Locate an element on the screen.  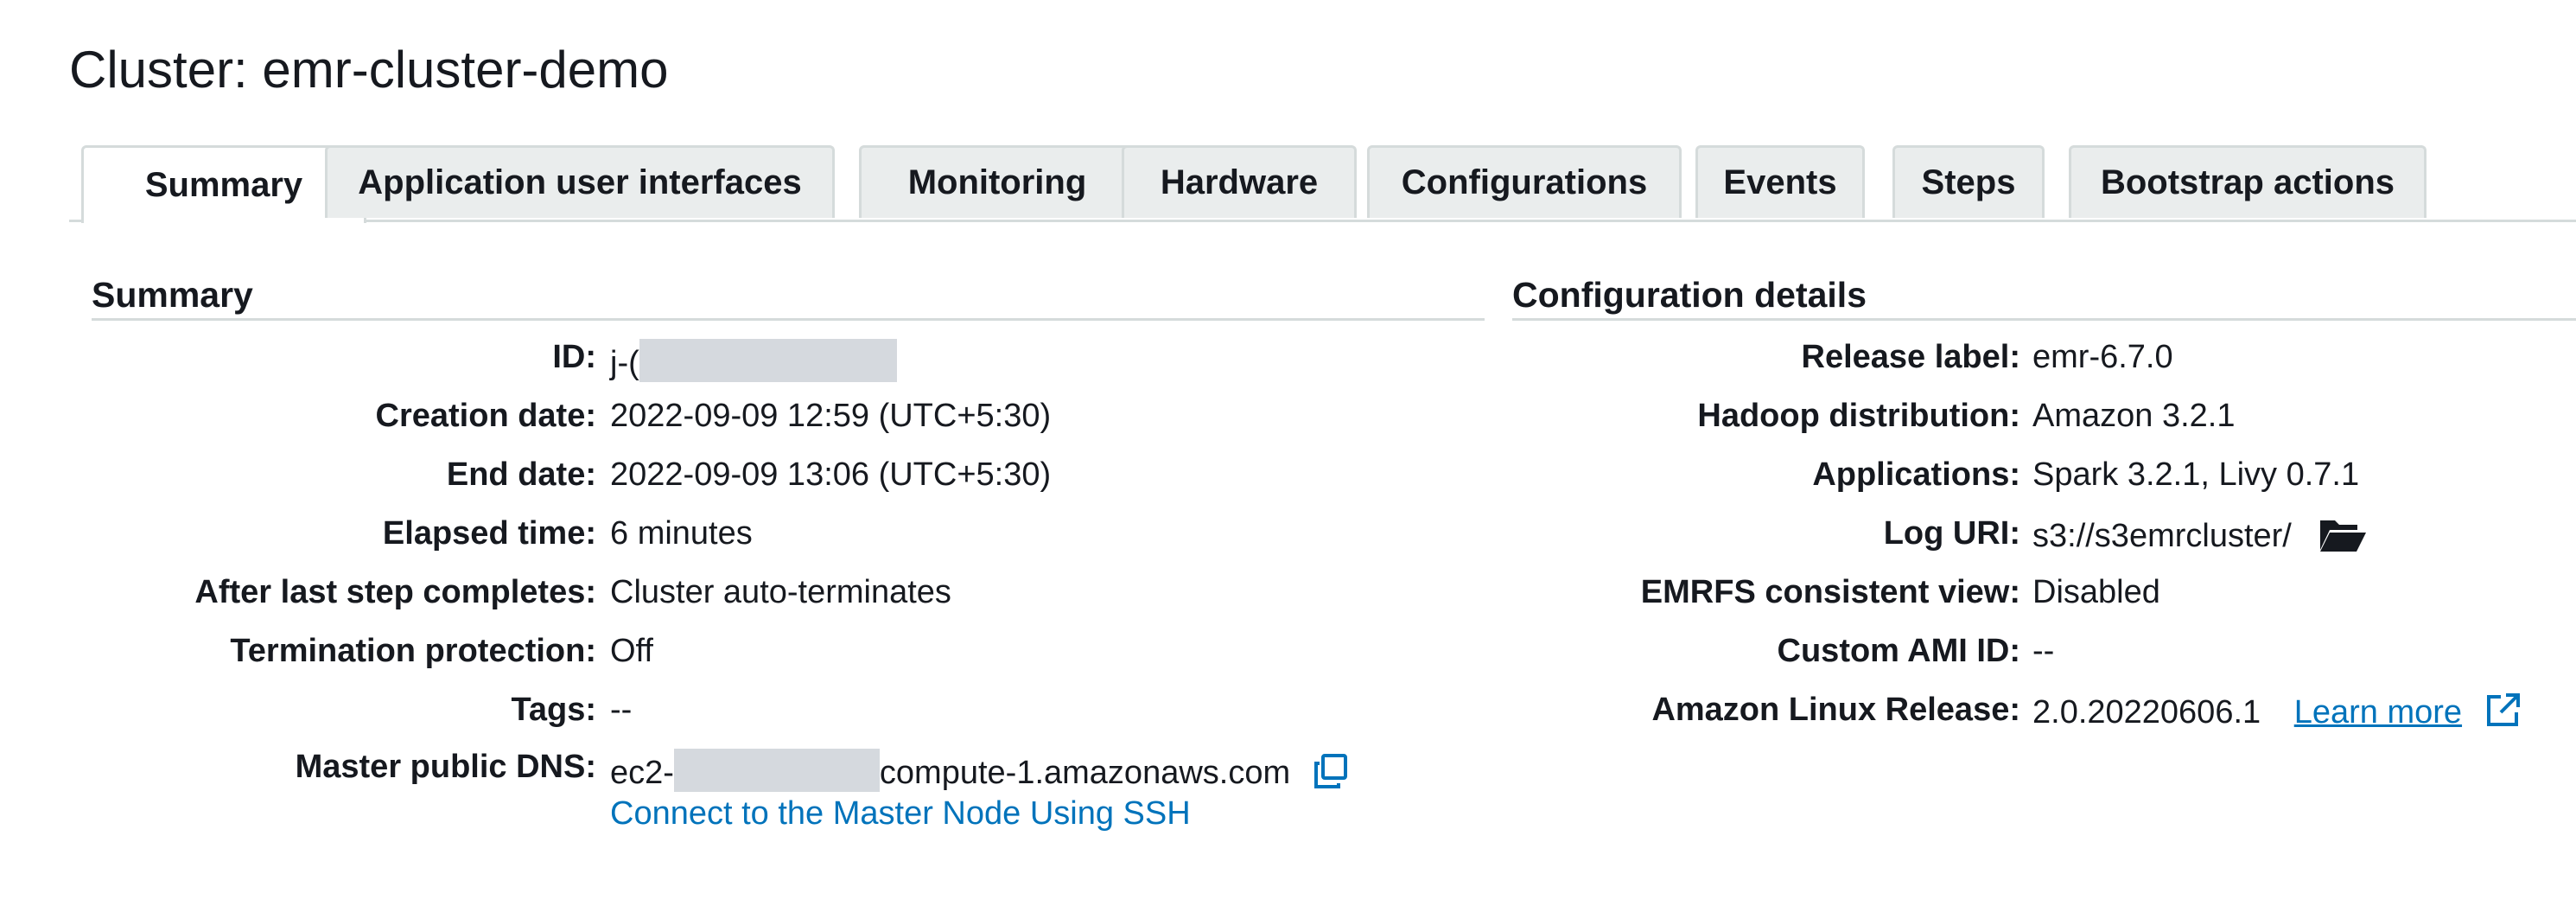
config-row-custom-ami: Custom AMI ID: -- is located at coordinates (1288, 655).